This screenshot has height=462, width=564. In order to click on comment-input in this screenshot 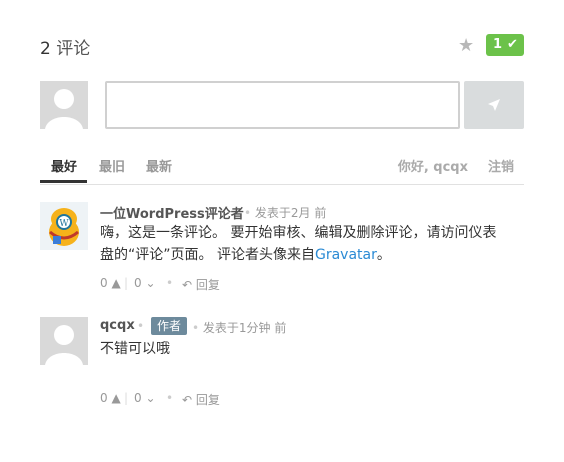, I will do `click(282, 105)`.